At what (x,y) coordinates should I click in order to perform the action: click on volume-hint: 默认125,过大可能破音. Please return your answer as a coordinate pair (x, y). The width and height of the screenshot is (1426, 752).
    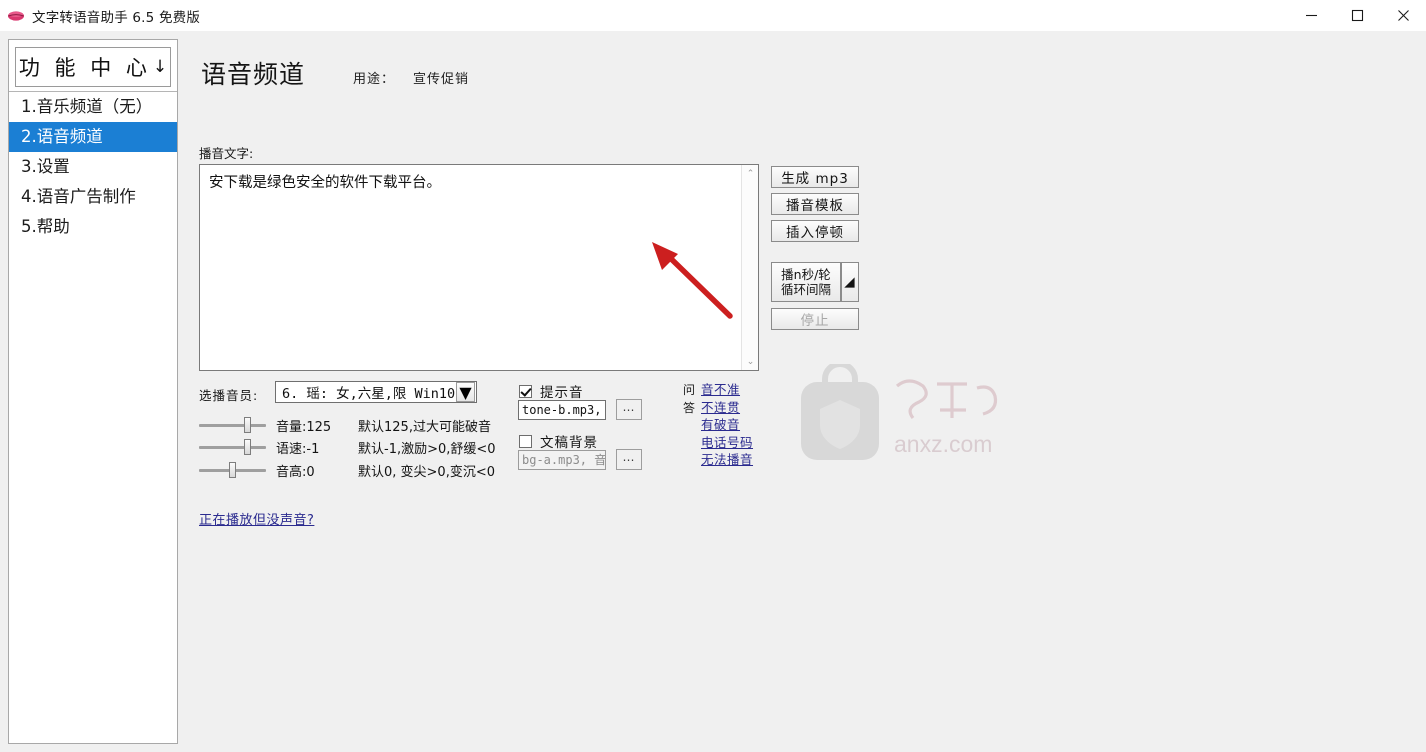
    Looking at the image, I should click on (424, 427).